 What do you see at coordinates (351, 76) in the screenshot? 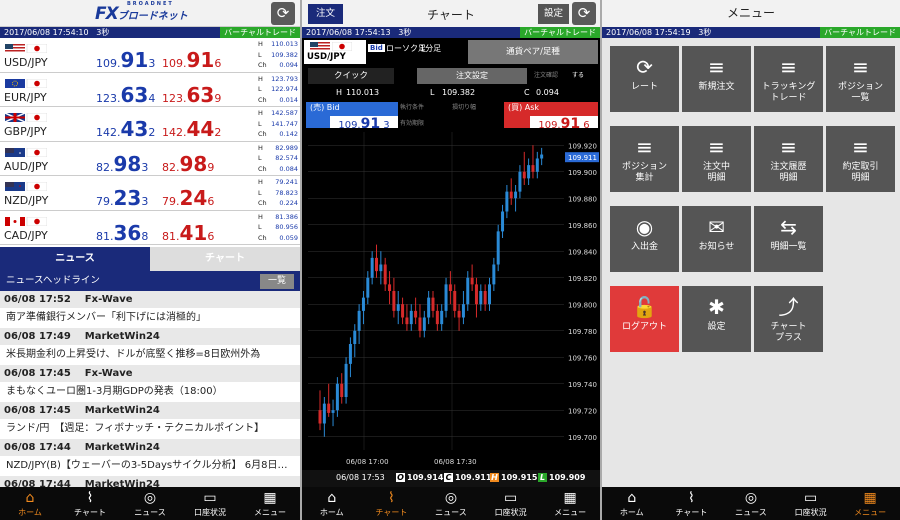
I see `quick-order-button: クイック` at bounding box center [351, 76].